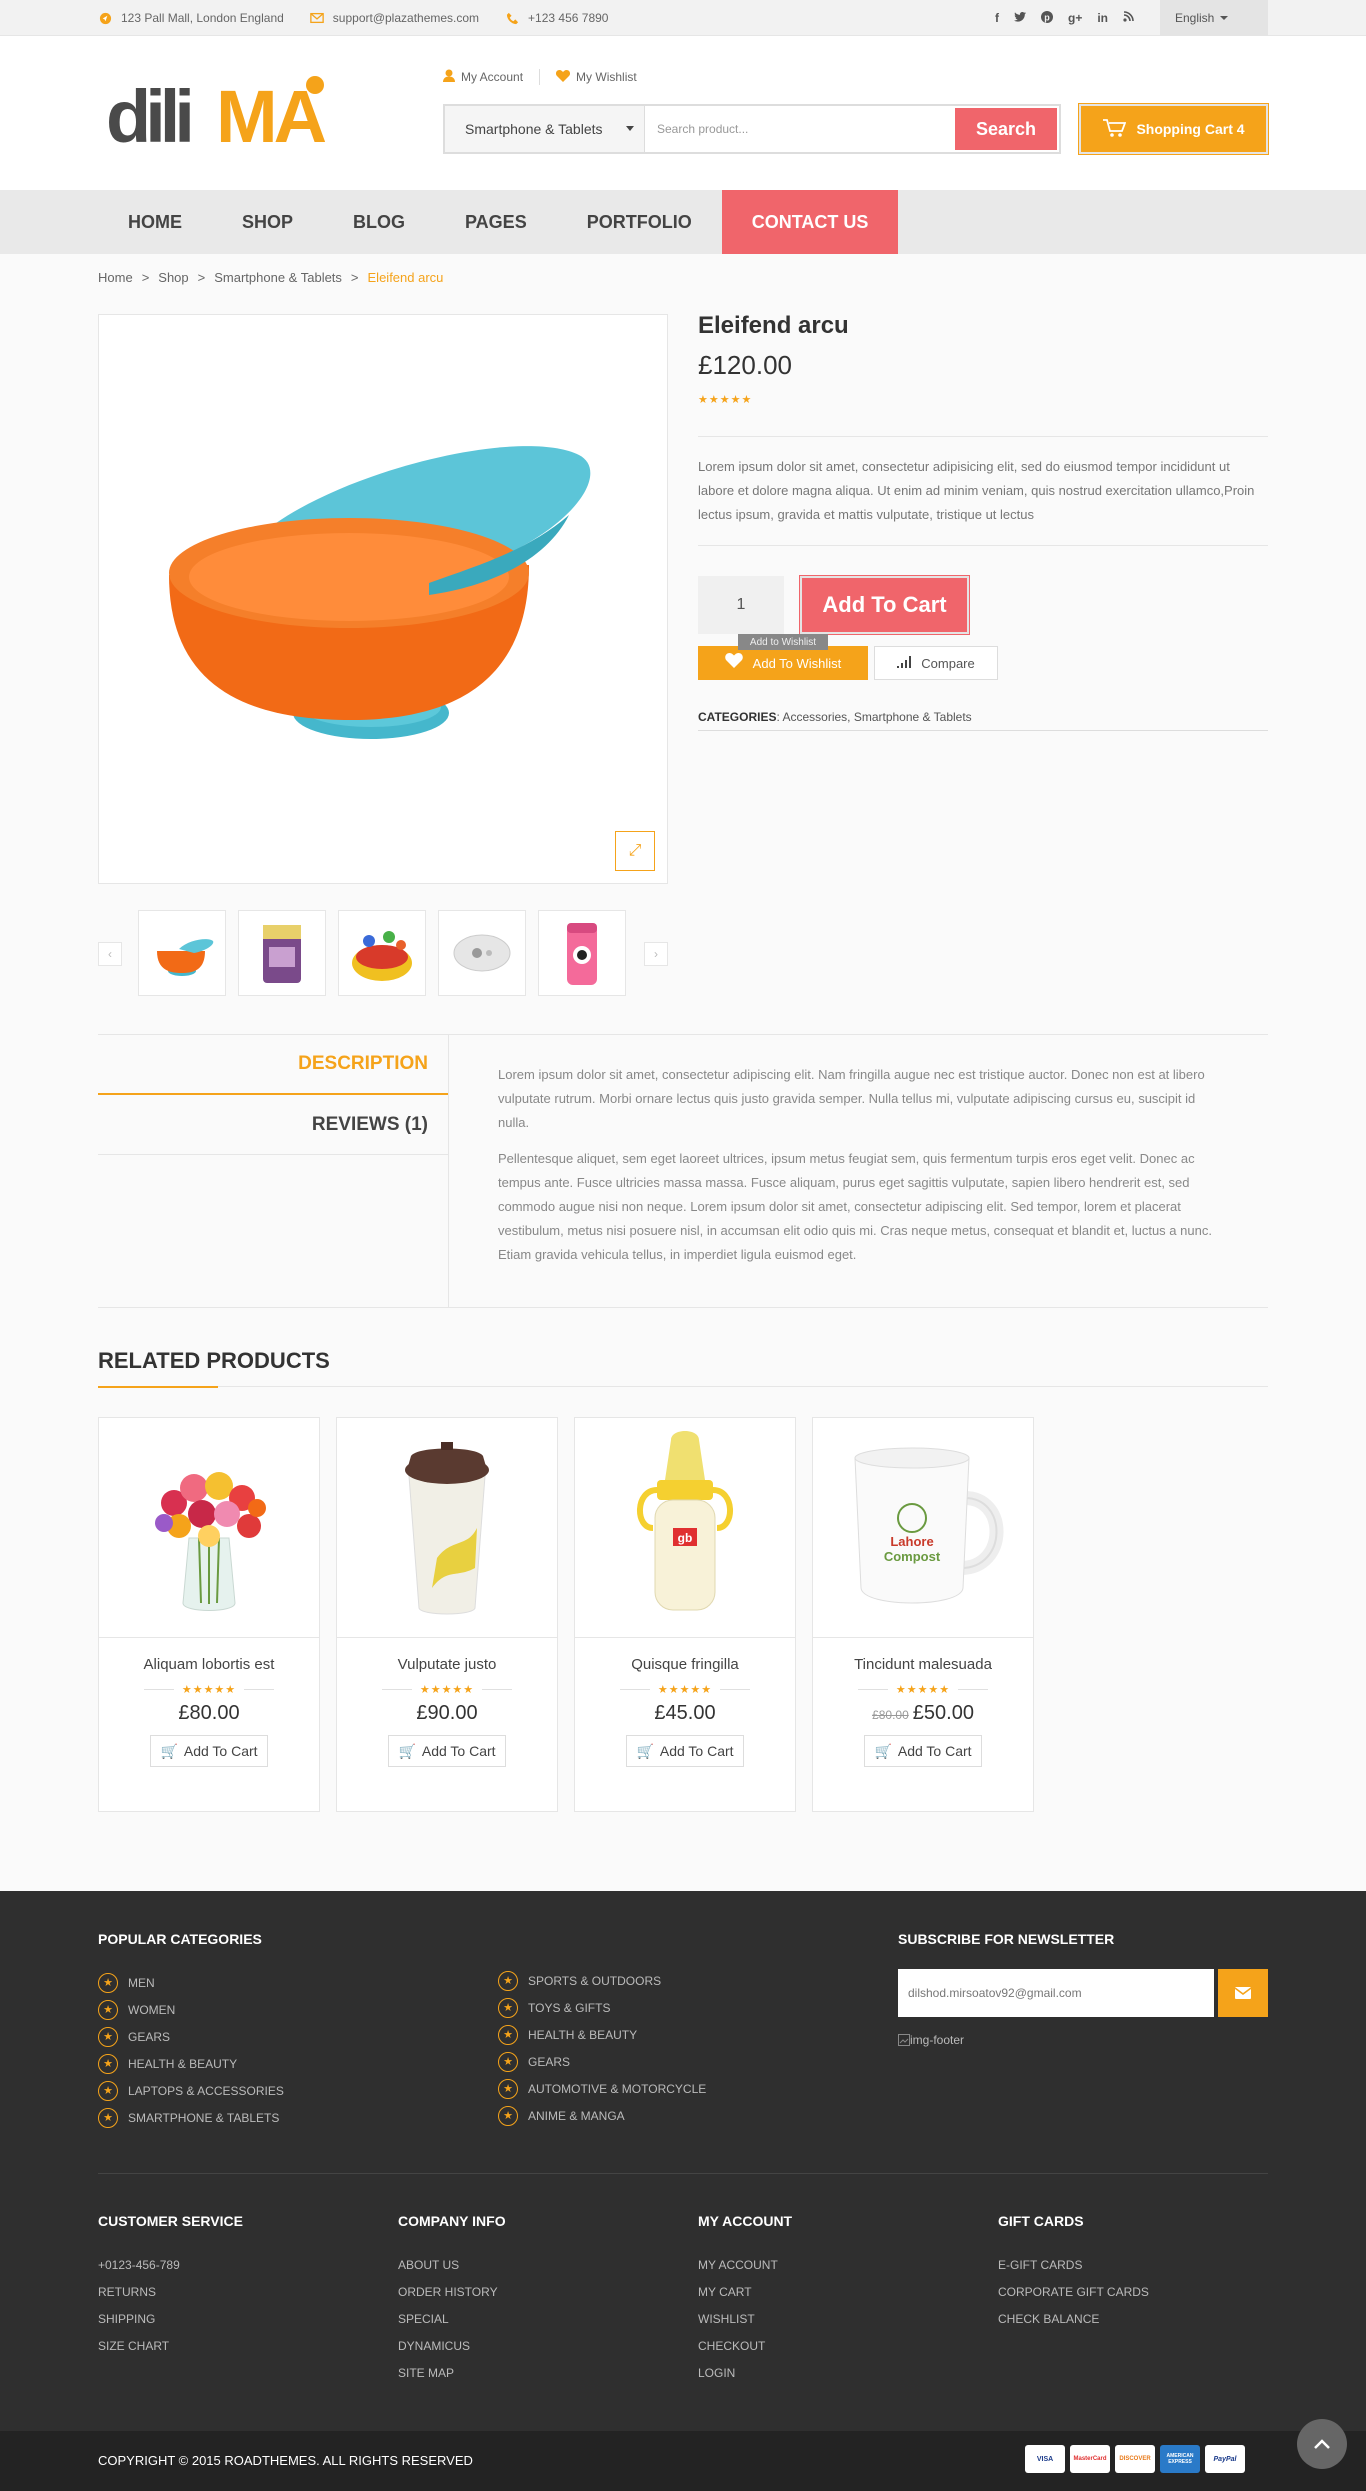 This screenshot has height=2491, width=1366. What do you see at coordinates (745, 2264) in the screenshot?
I see `footer-link: MY ACCOUNT` at bounding box center [745, 2264].